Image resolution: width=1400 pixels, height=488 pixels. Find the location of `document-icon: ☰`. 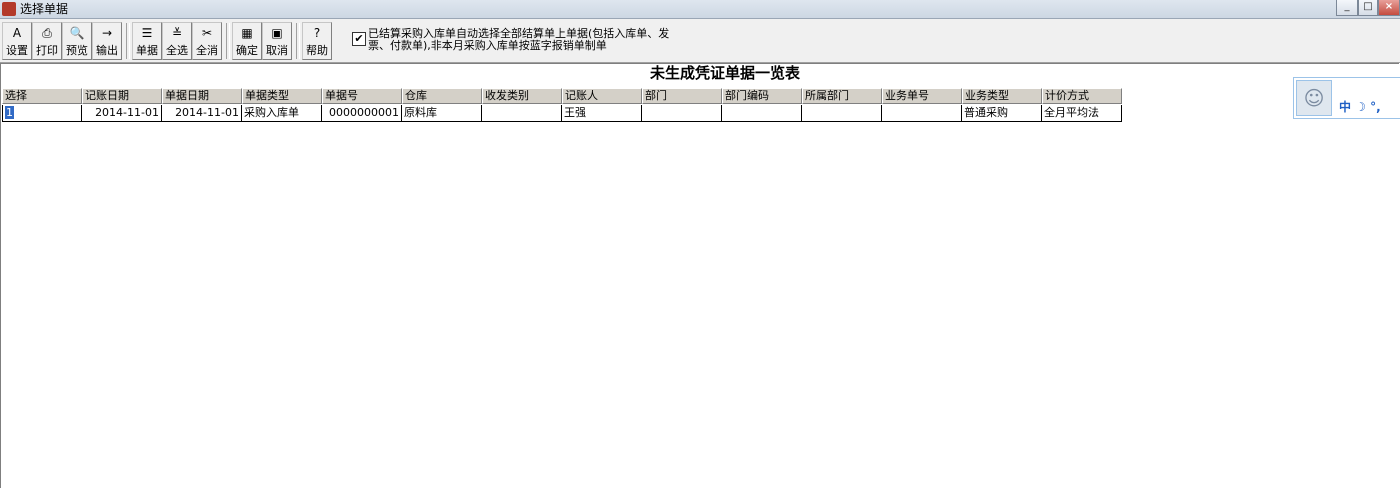

document-icon: ☰ is located at coordinates (147, 33).